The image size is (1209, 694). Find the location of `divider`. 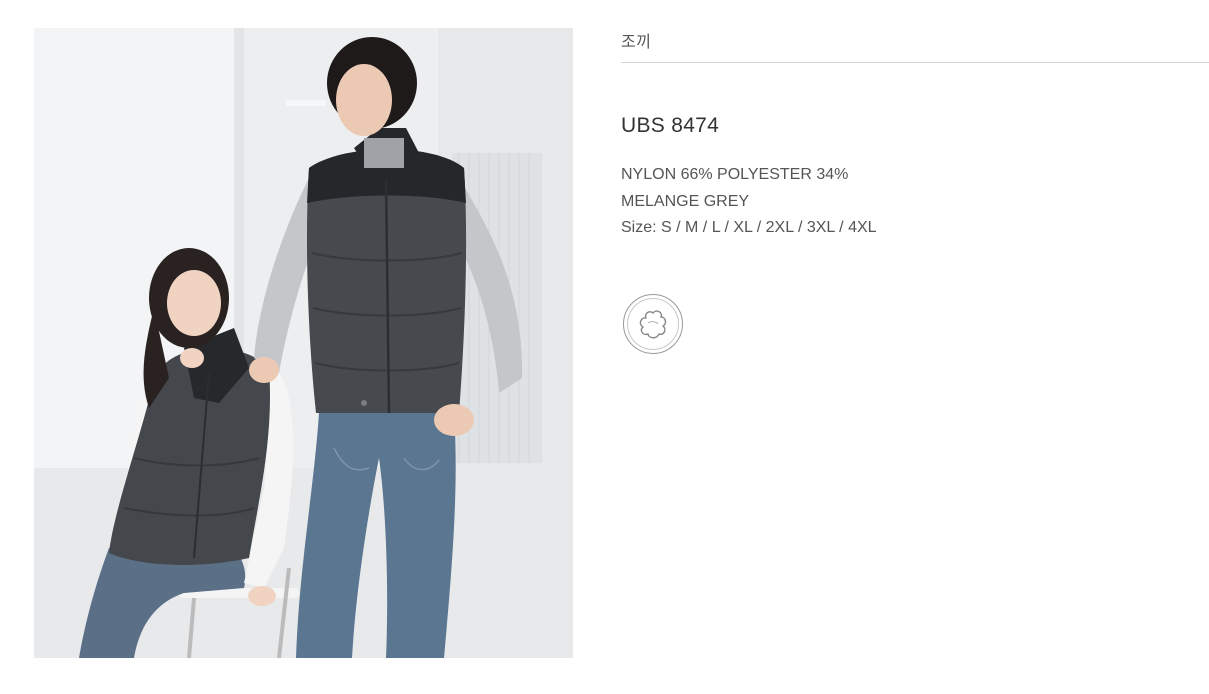

divider is located at coordinates (915, 62).